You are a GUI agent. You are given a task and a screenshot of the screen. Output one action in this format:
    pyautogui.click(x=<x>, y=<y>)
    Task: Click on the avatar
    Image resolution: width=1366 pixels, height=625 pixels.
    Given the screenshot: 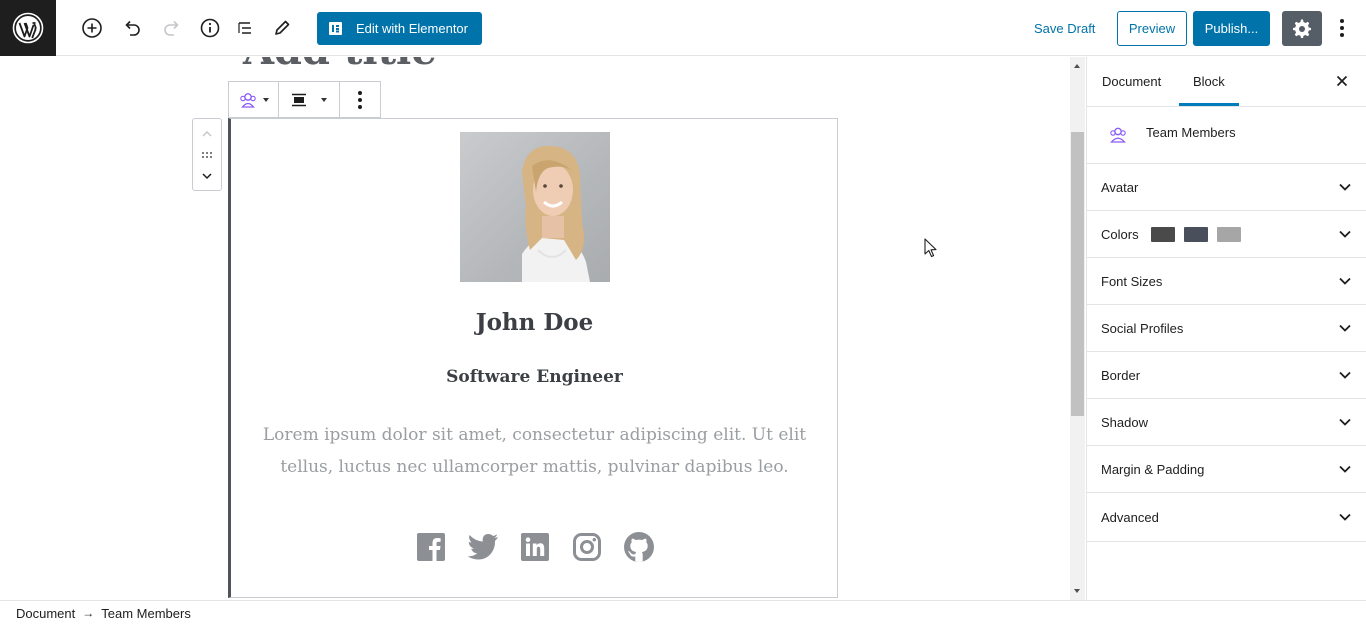 What is the action you would take?
    pyautogui.click(x=535, y=207)
    